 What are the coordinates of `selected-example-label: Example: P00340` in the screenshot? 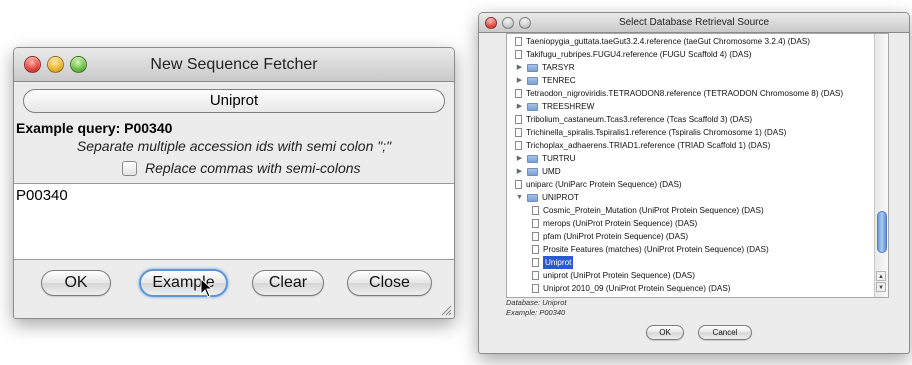 It's located at (536, 312).